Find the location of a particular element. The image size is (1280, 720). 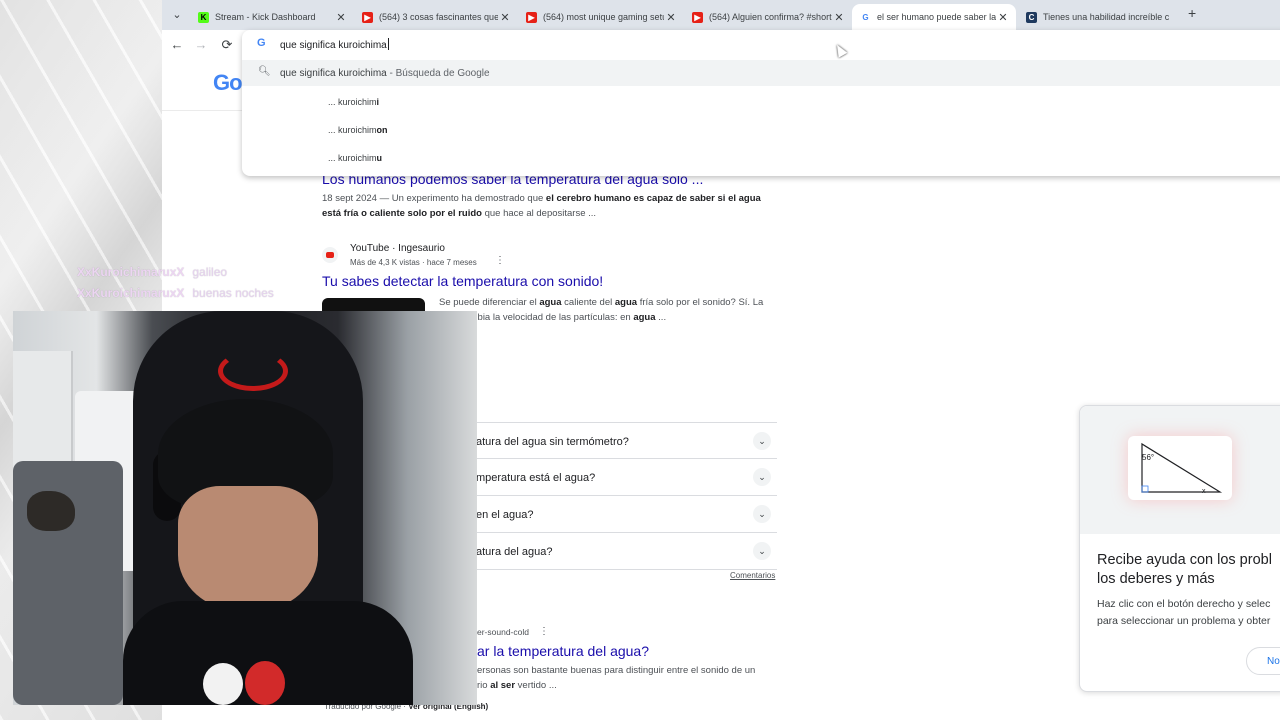

search-icon: 🔍︎ is located at coordinates (264, 71).